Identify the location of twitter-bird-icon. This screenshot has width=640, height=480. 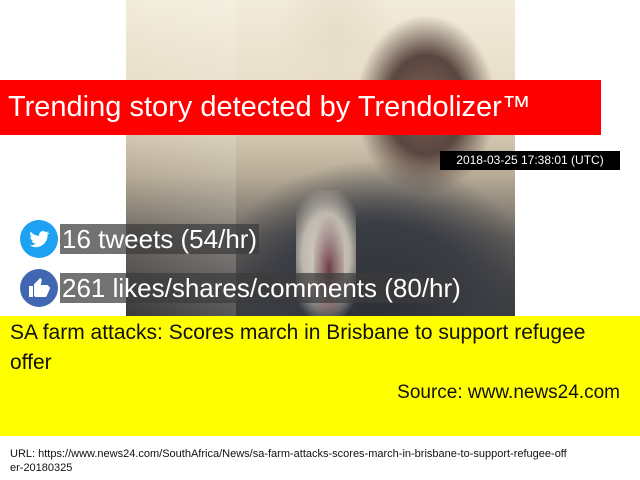
(39, 239).